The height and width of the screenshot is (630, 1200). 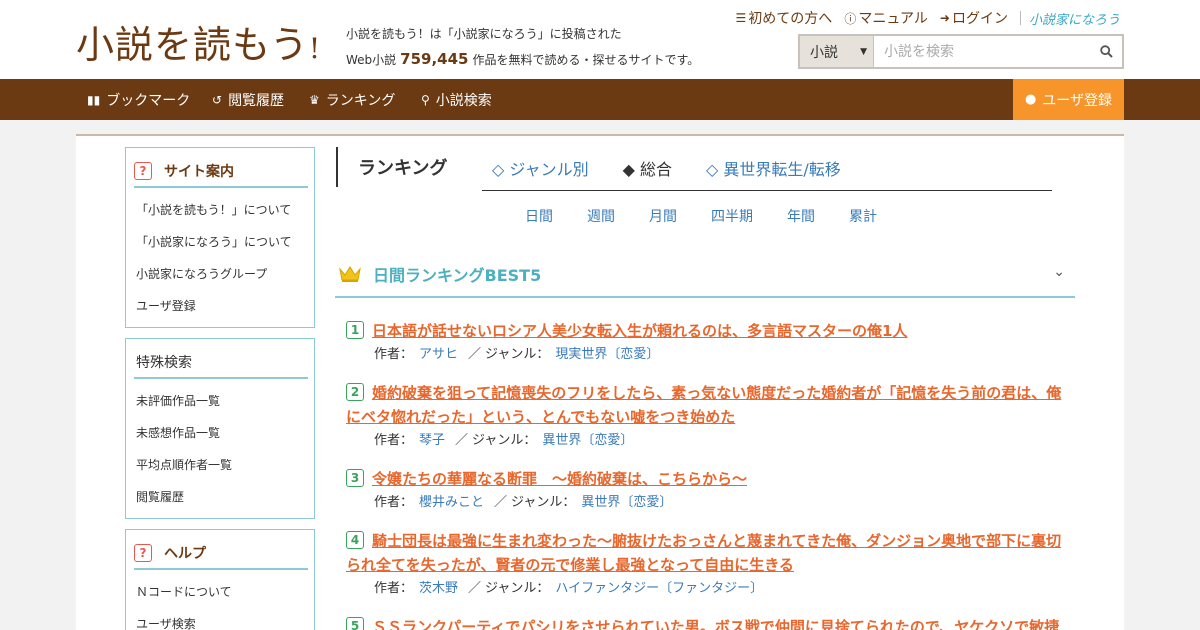 I want to click on sidebar-item-avg-author: 平均点順作者一覧, so click(x=220, y=465).